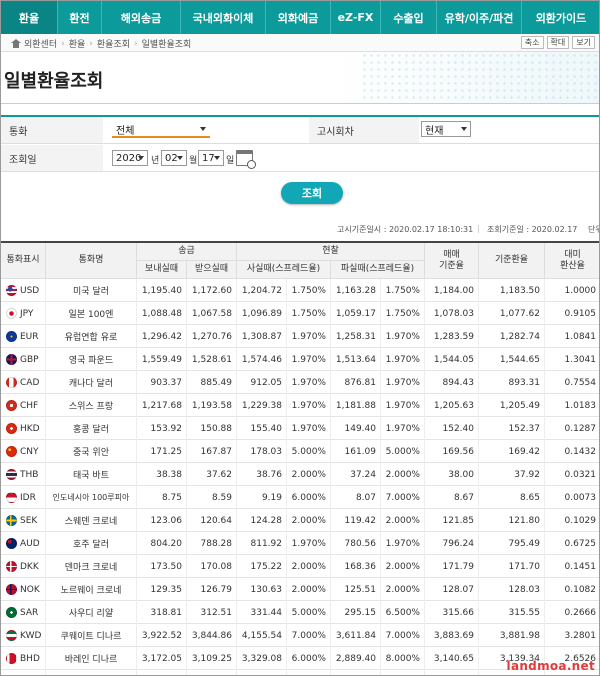 Image resolution: width=600 pixels, height=676 pixels. I want to click on header-name: 통화명, so click(91, 261).